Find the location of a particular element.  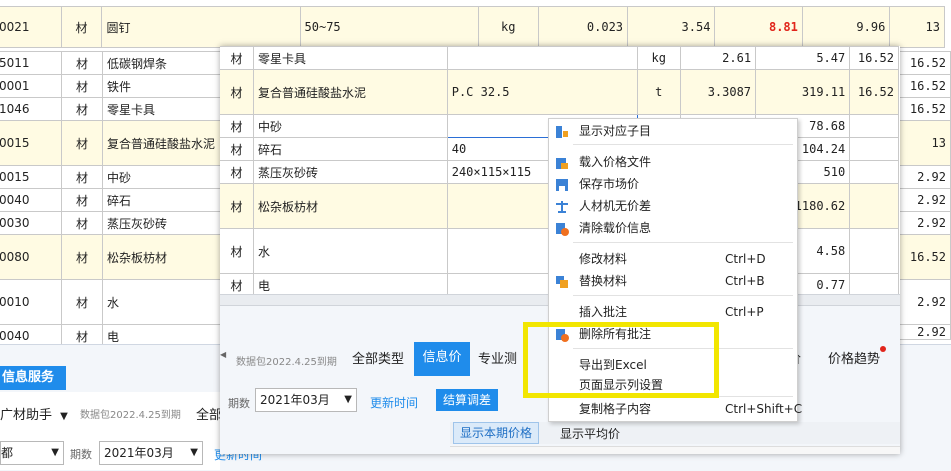

settlement-adjust-button: 结算调差 is located at coordinates (467, 400).